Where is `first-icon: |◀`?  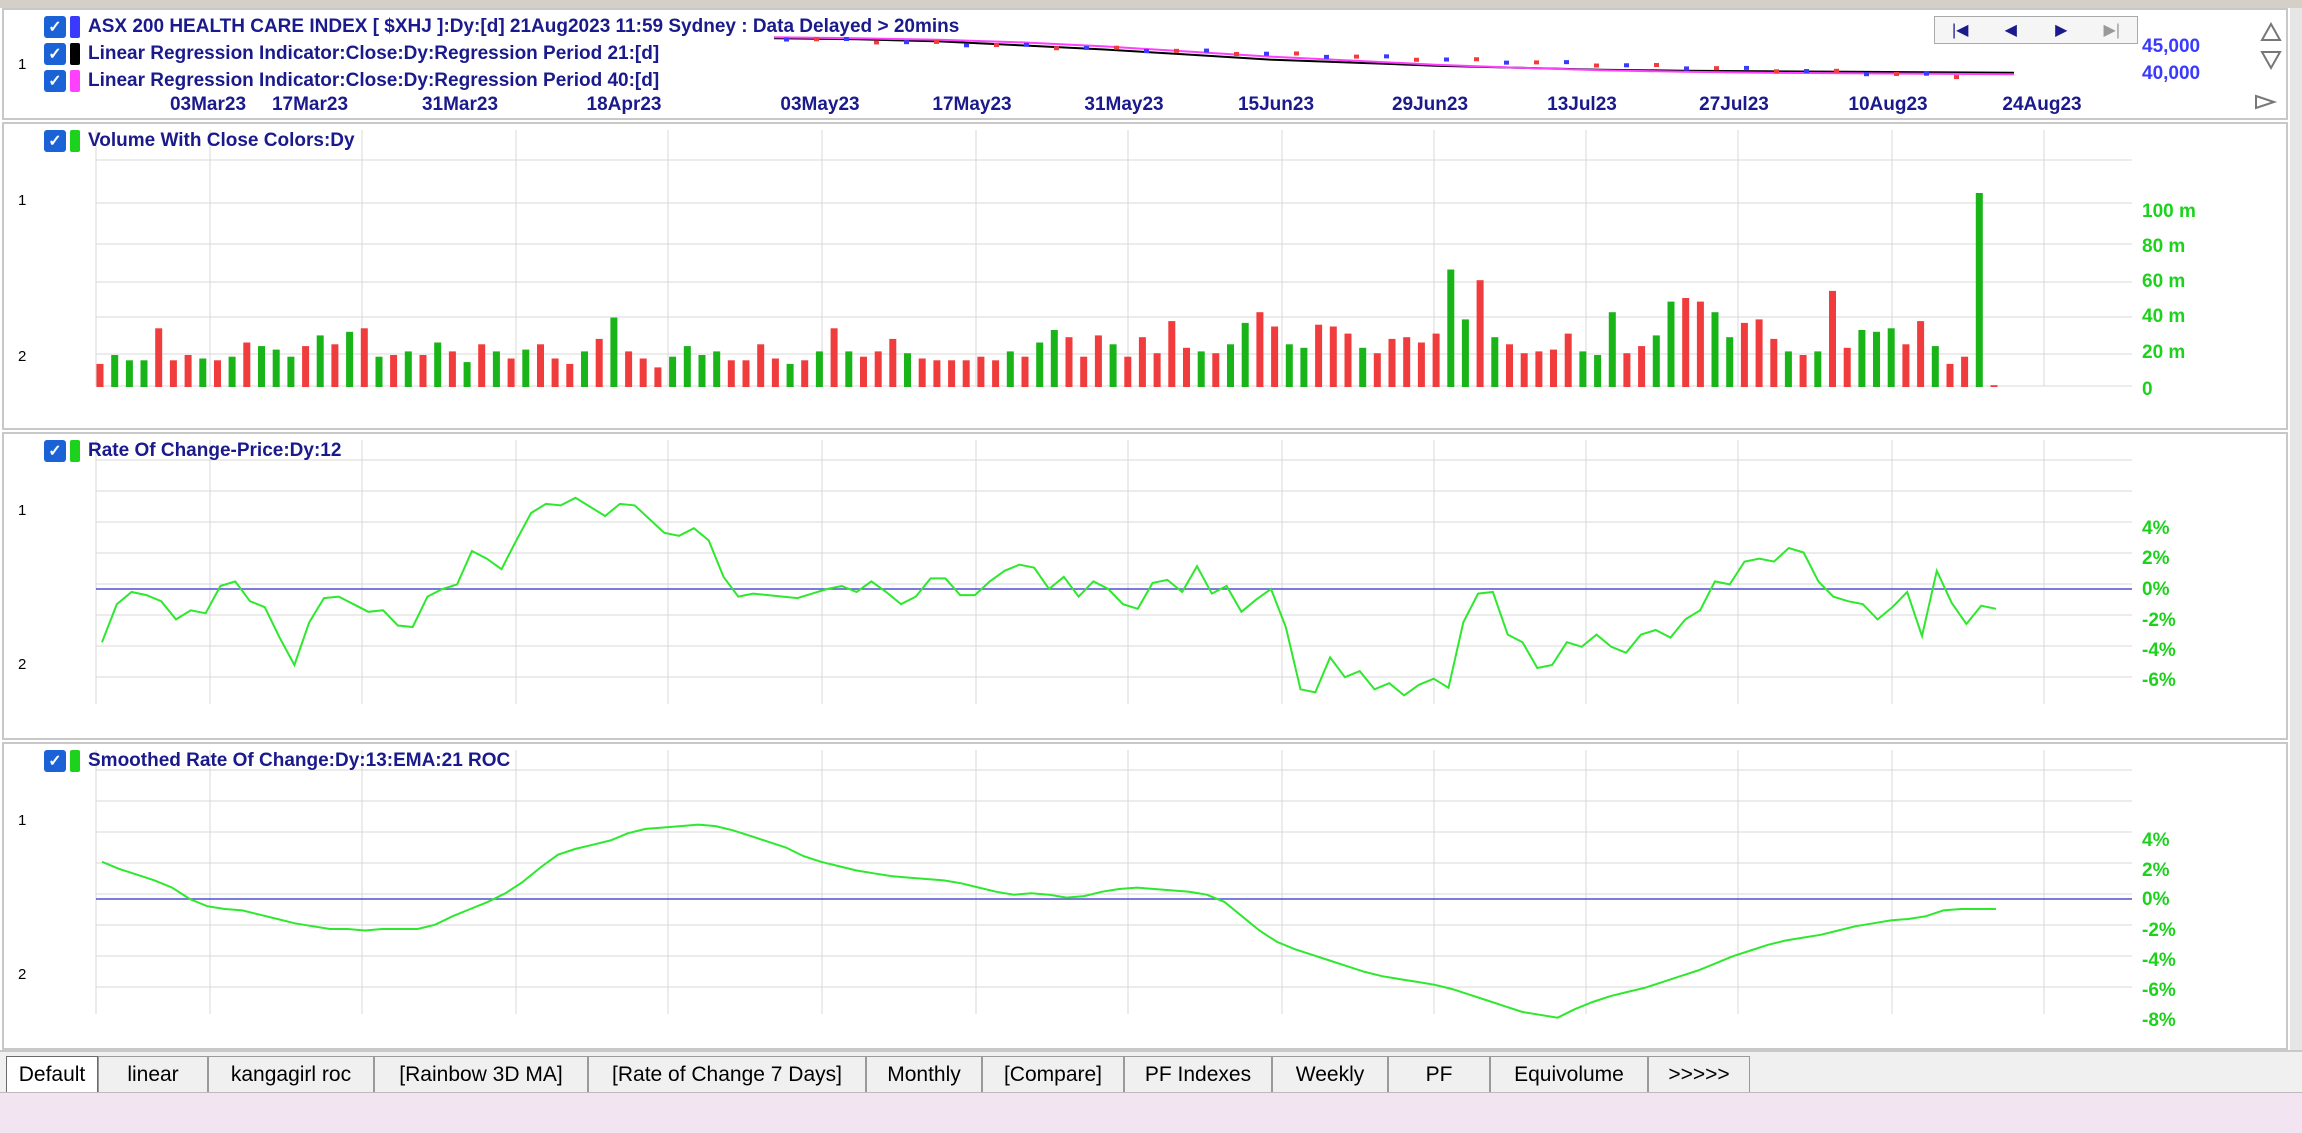
first-icon: |◀ is located at coordinates (1960, 30).